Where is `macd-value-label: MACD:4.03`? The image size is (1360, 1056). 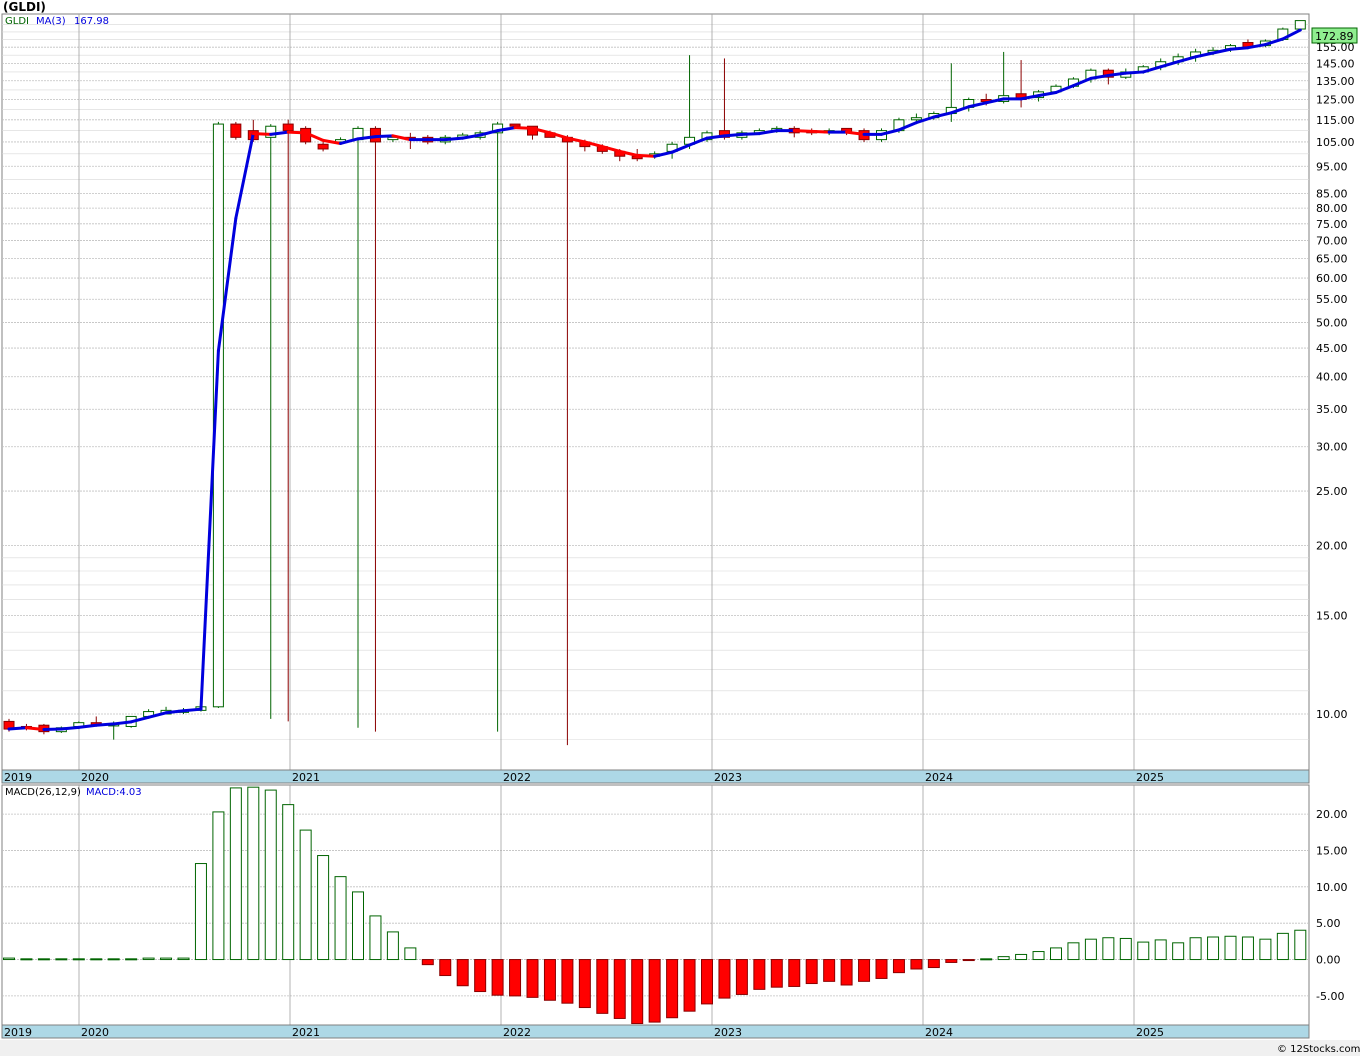 macd-value-label: MACD:4.03 is located at coordinates (114, 792).